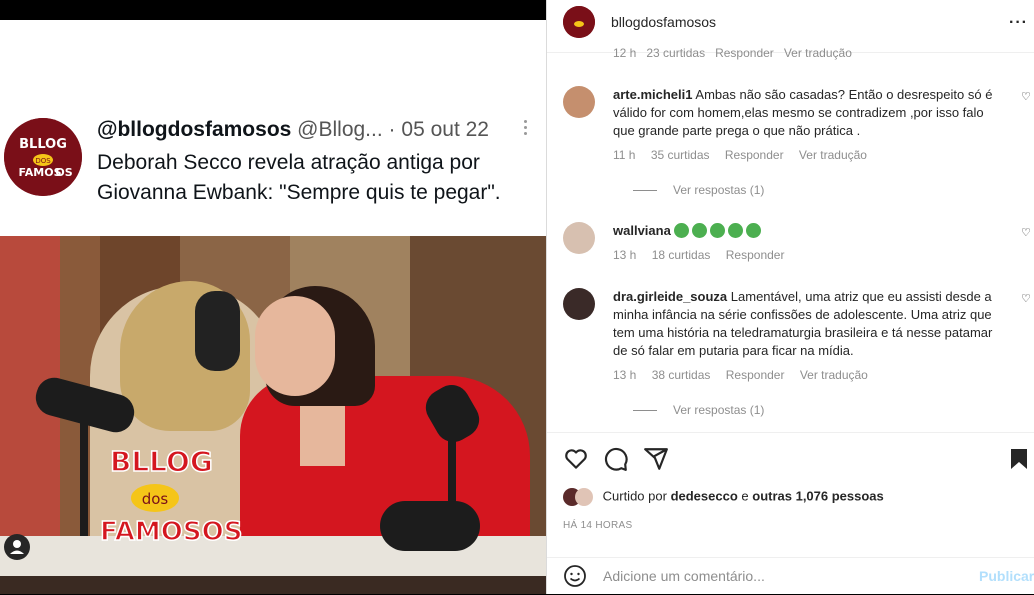 The height and width of the screenshot is (595, 1034). Describe the element at coordinates (653, 94) in the screenshot. I see `comment-username: arte.micheli1` at that location.